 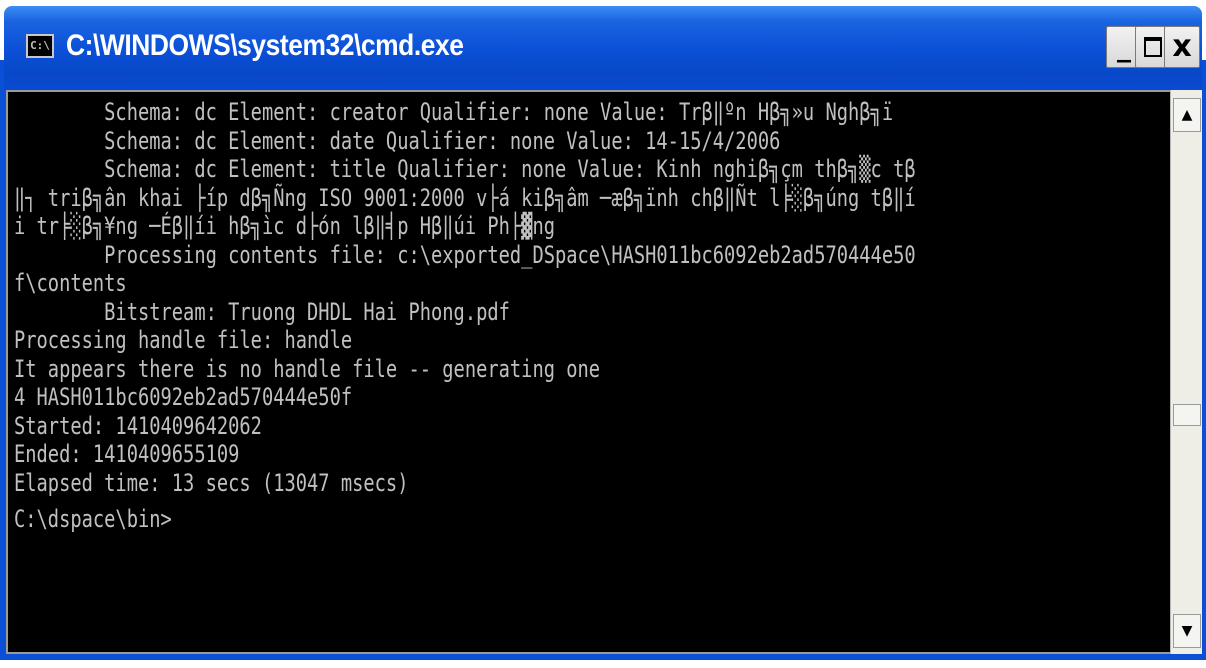 I want to click on console-line: 4 HASH011bc6092eb2ad570444e50f, so click(x=183, y=397).